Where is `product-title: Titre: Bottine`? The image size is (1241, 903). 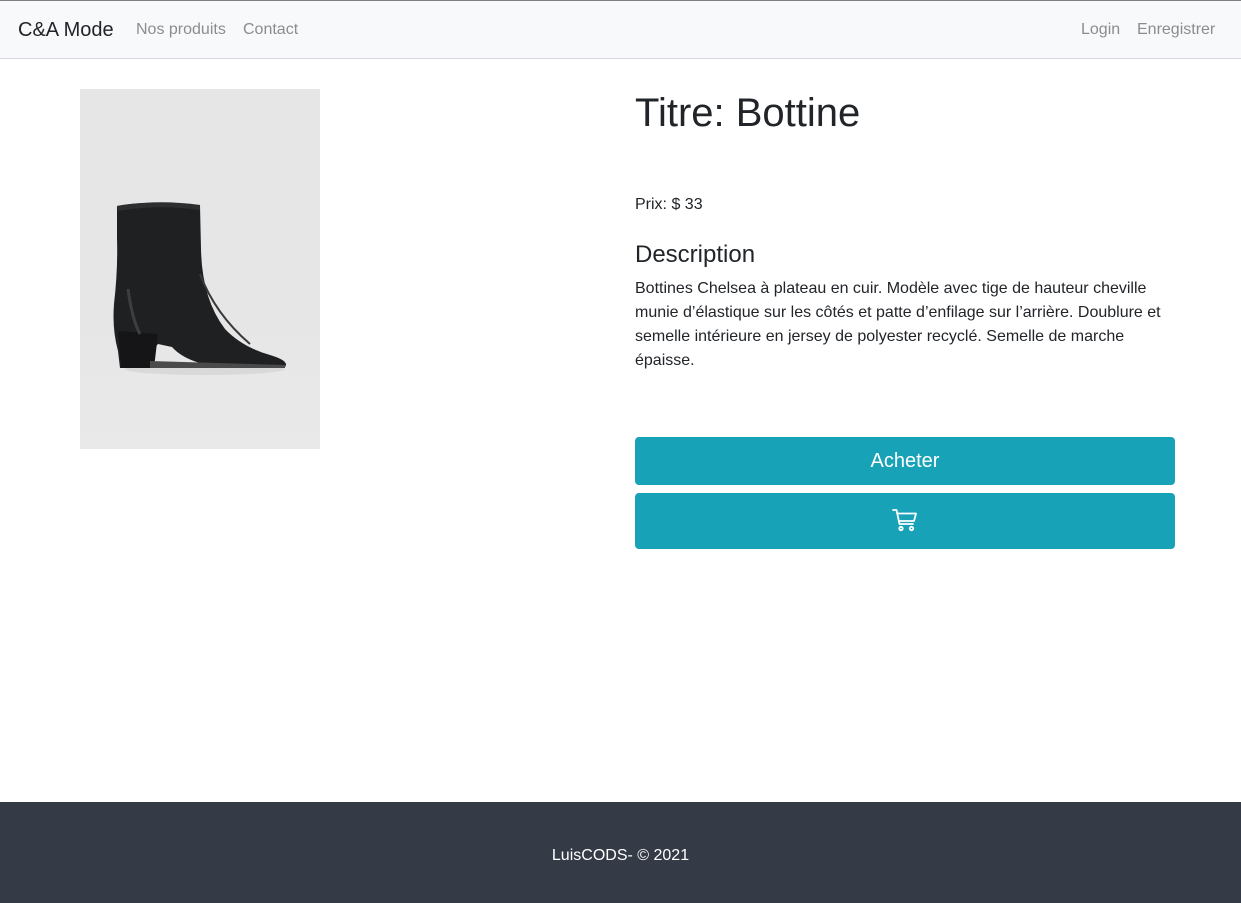
product-title: Titre: Bottine is located at coordinates (748, 113).